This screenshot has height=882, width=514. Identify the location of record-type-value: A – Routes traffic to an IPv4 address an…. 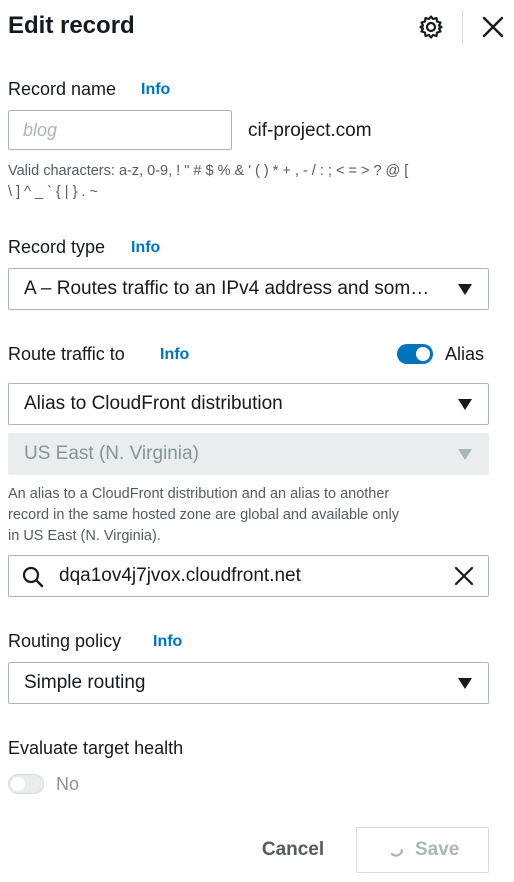
(229, 288).